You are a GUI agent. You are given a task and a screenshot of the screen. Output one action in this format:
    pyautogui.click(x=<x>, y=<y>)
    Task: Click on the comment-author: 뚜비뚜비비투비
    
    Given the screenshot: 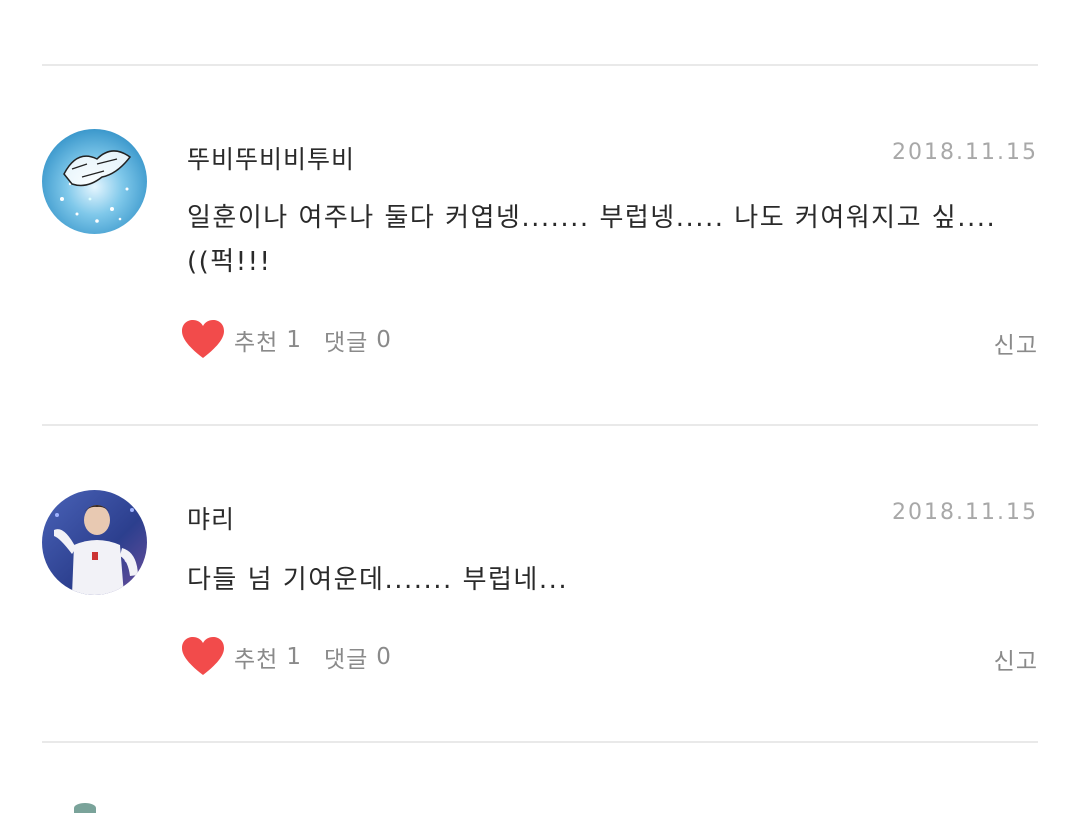 What is the action you would take?
    pyautogui.click(x=271, y=158)
    